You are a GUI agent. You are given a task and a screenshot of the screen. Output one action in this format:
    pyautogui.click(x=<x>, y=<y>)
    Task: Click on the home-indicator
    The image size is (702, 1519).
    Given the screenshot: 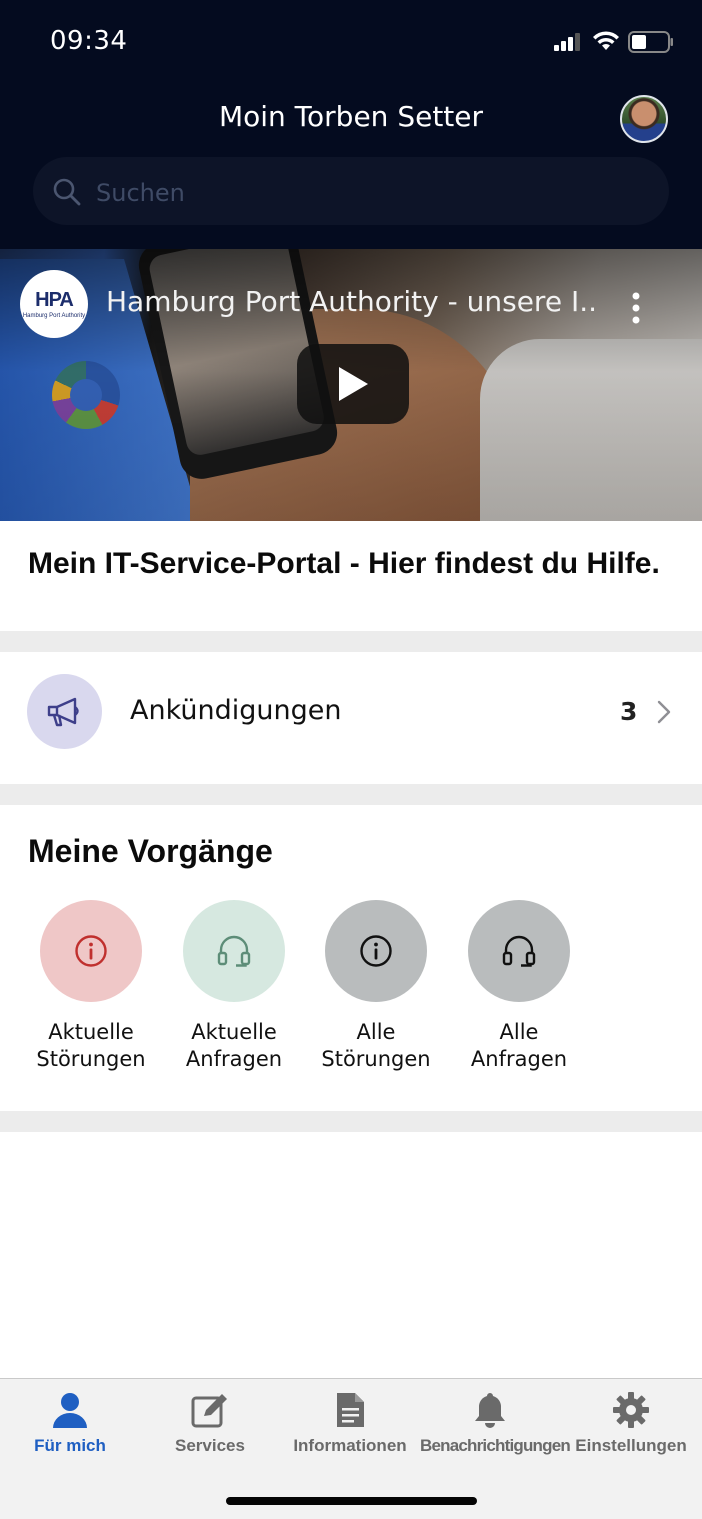 What is the action you would take?
    pyautogui.click(x=351, y=1501)
    